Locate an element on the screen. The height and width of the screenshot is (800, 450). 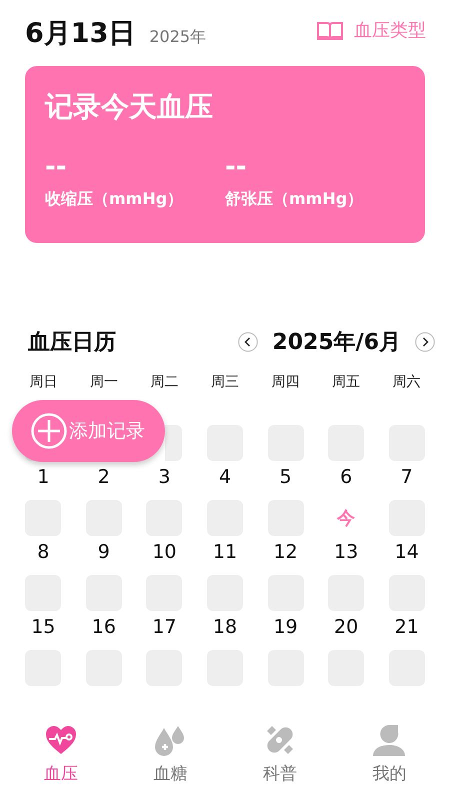
day-number: 7 is located at coordinates (406, 477).